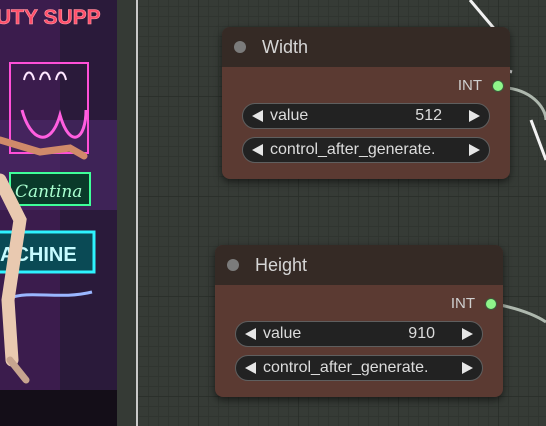 The image size is (546, 426). Describe the element at coordinates (50, 17) in the screenshot. I see `neon-sign-top: UTY SUPP` at that location.